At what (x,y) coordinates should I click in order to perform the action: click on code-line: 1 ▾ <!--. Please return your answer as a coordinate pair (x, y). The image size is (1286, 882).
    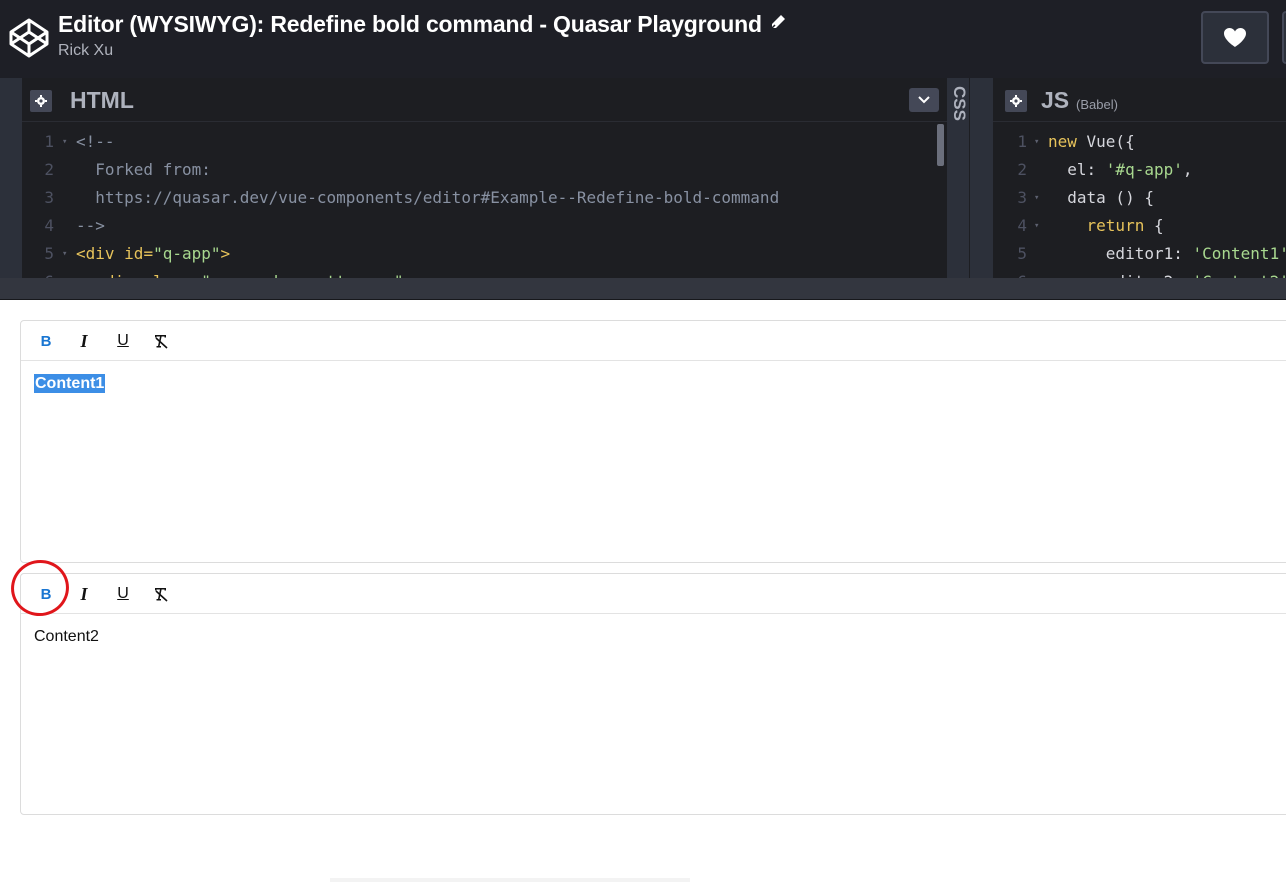
    Looking at the image, I should click on (484, 142).